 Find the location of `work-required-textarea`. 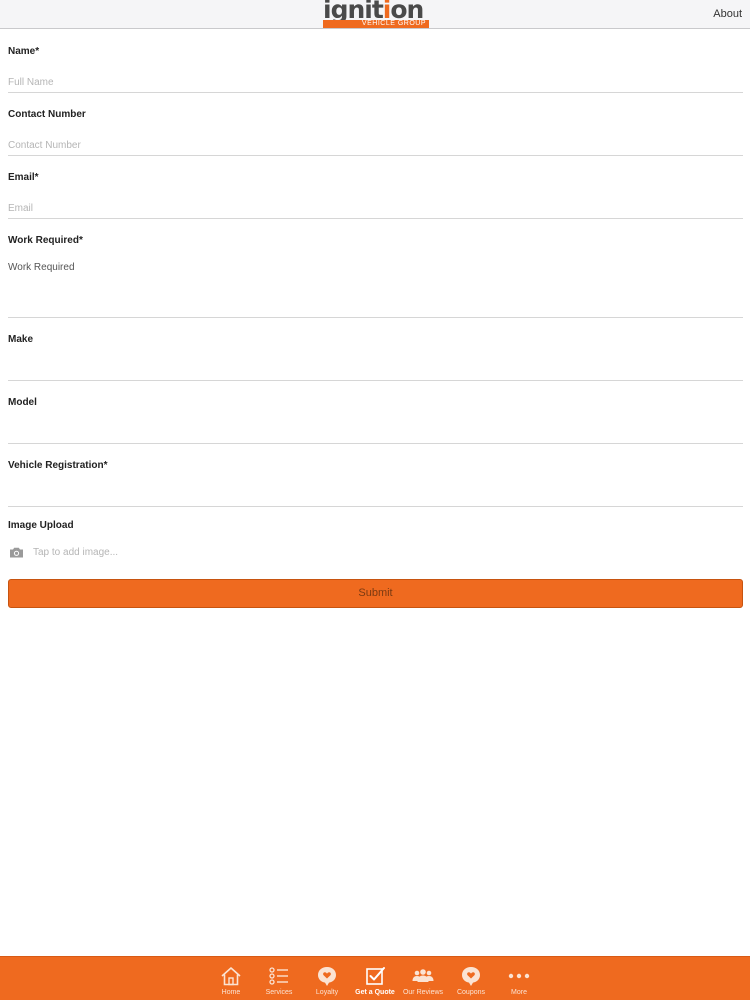

work-required-textarea is located at coordinates (375, 282).